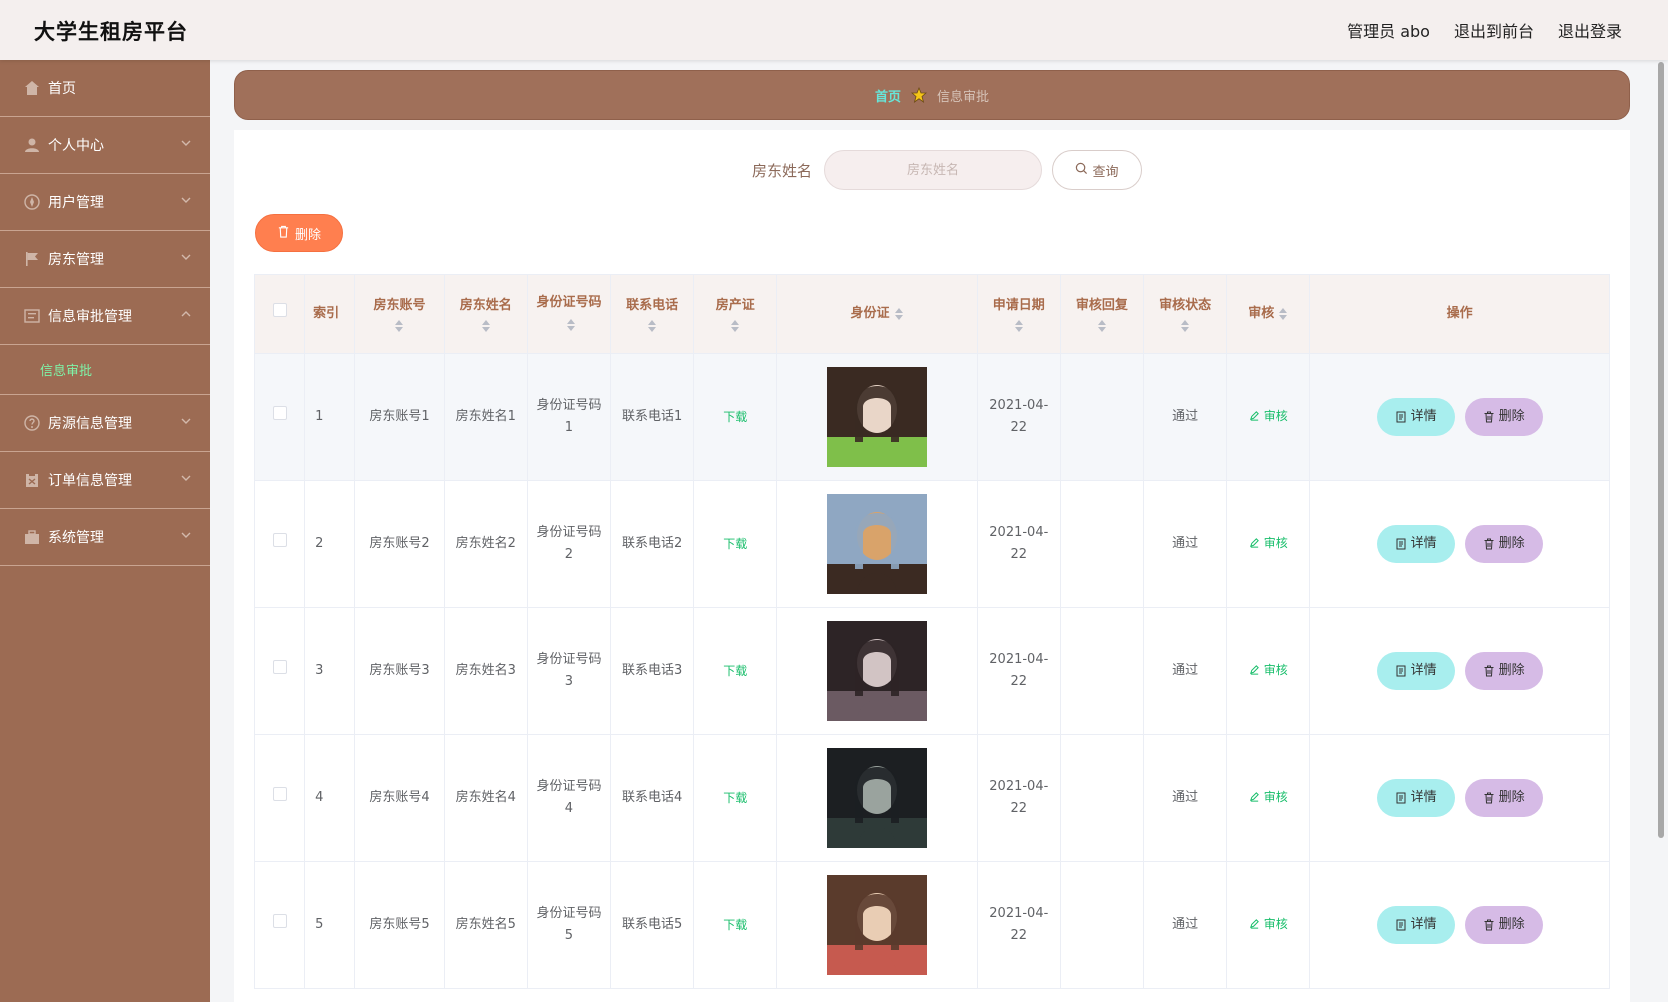 The height and width of the screenshot is (1002, 1668). I want to click on clipboard-icon, so click(32, 480).